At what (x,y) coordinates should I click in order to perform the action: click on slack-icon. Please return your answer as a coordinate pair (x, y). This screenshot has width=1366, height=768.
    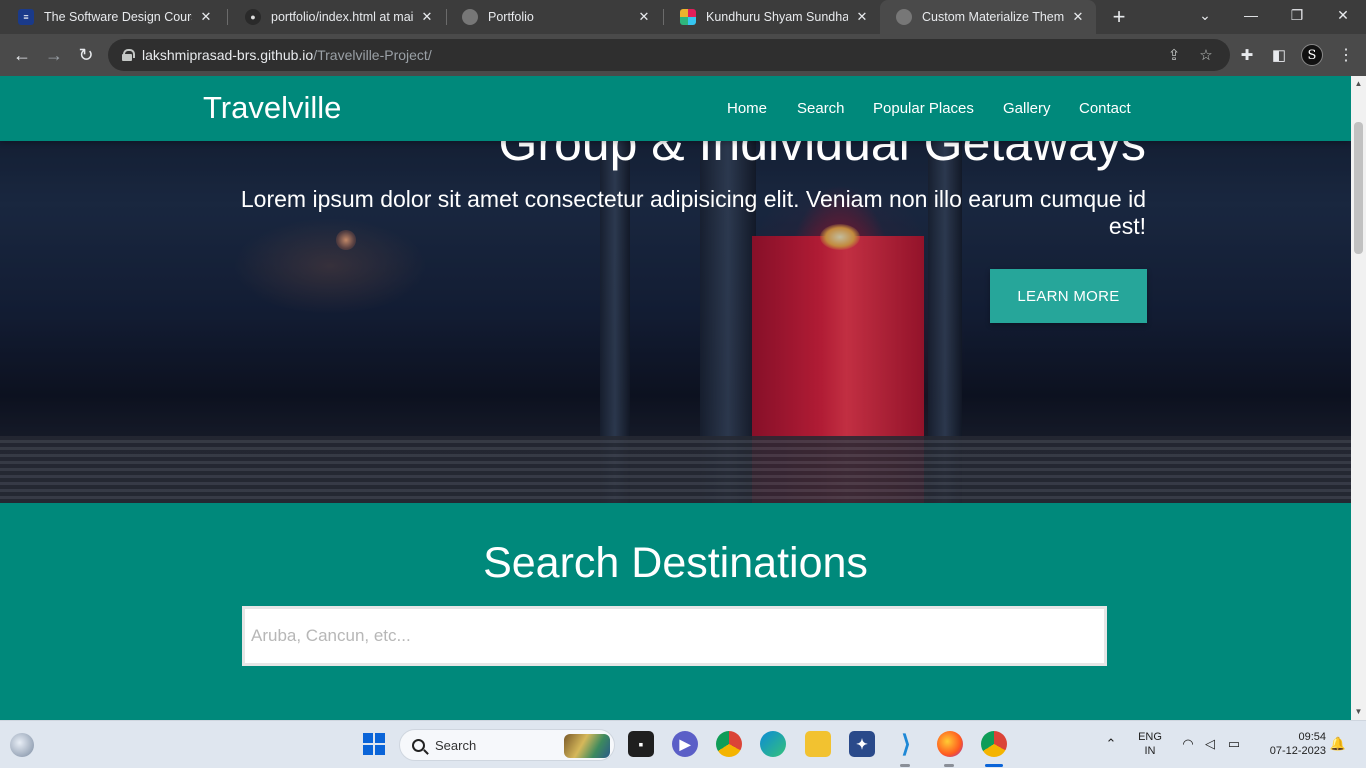
    Looking at the image, I should click on (688, 17).